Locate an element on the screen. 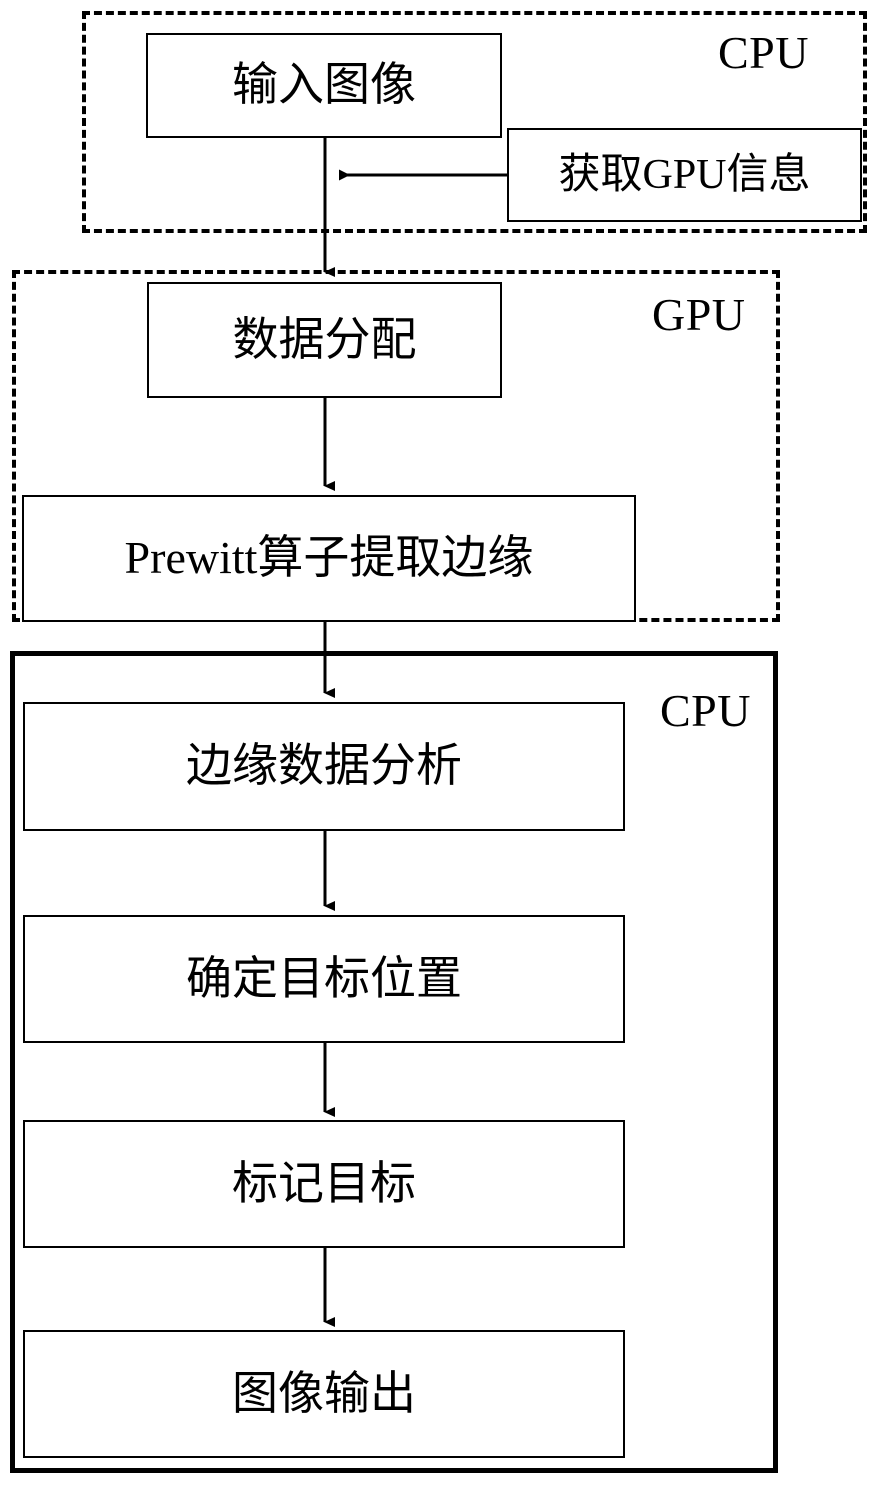 This screenshot has width=878, height=1487. node-locate-target: 确定目标位置 is located at coordinates (324, 979).